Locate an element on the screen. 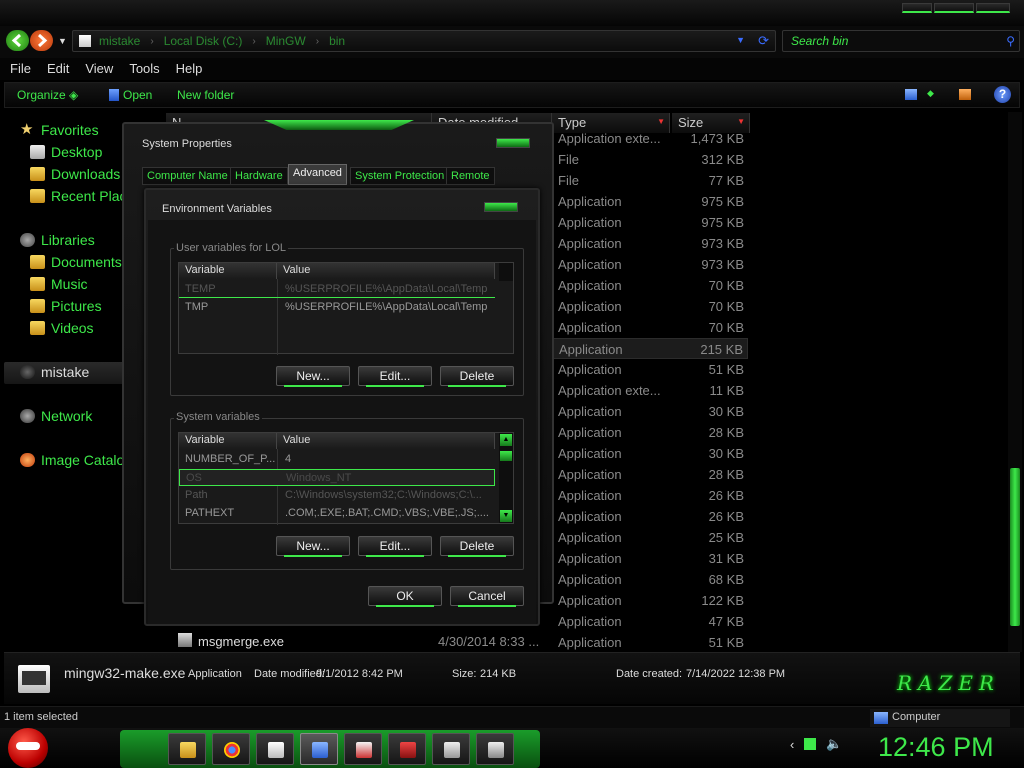  view-options-icon: ◆ is located at coordinates (933, 93).